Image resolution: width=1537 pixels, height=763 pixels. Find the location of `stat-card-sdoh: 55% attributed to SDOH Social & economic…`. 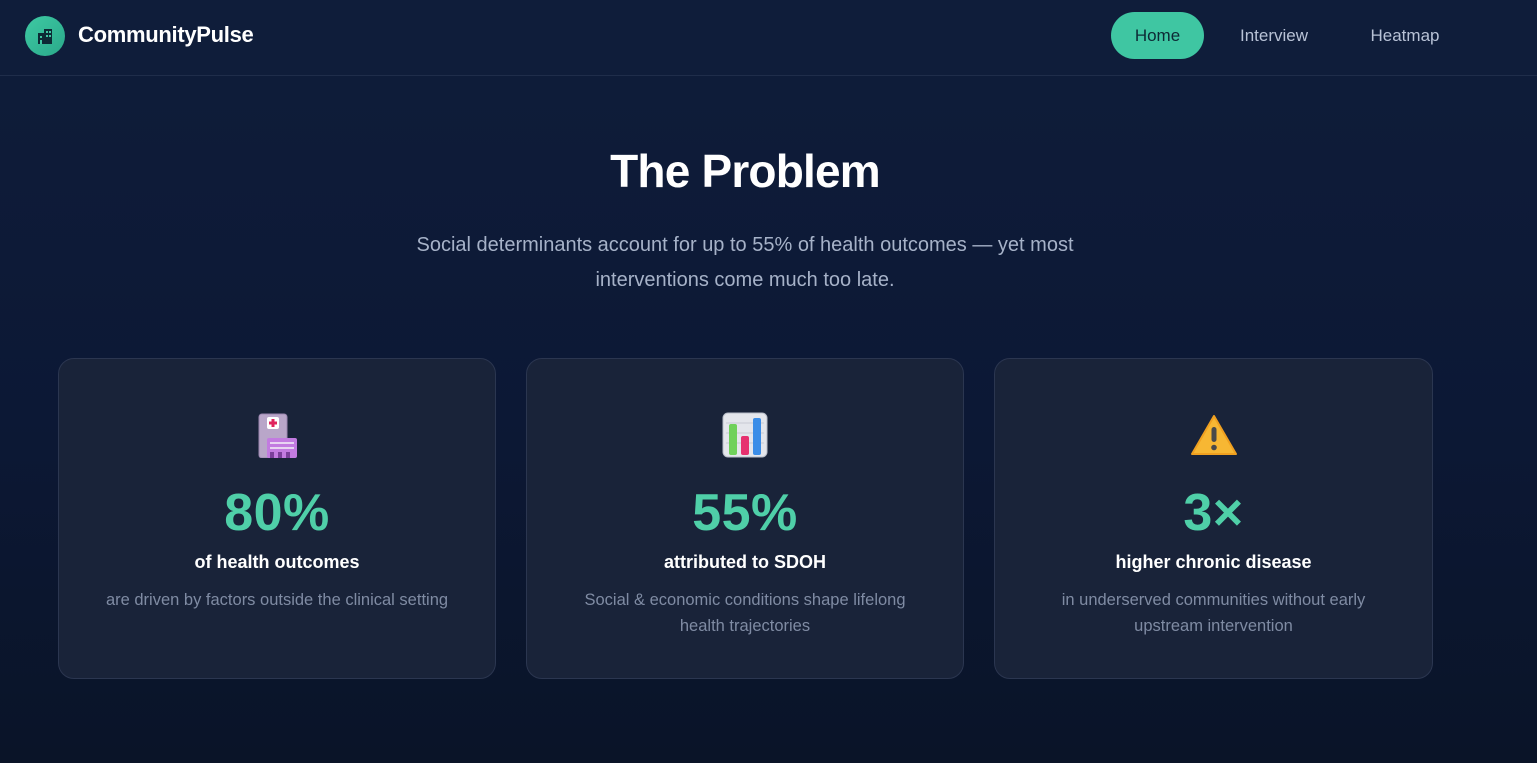

stat-card-sdoh: 55% attributed to SDOH Social & economic… is located at coordinates (745, 518).